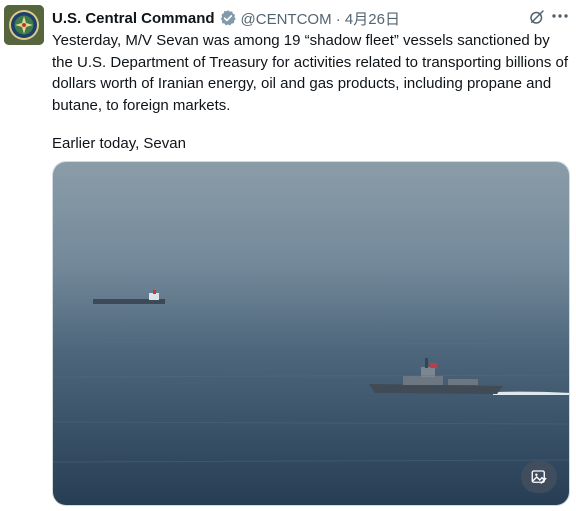 This screenshot has width=576, height=511. What do you see at coordinates (320, 18) in the screenshot?
I see `handle-and-date: @CENTCOM · 4月26日` at bounding box center [320, 18].